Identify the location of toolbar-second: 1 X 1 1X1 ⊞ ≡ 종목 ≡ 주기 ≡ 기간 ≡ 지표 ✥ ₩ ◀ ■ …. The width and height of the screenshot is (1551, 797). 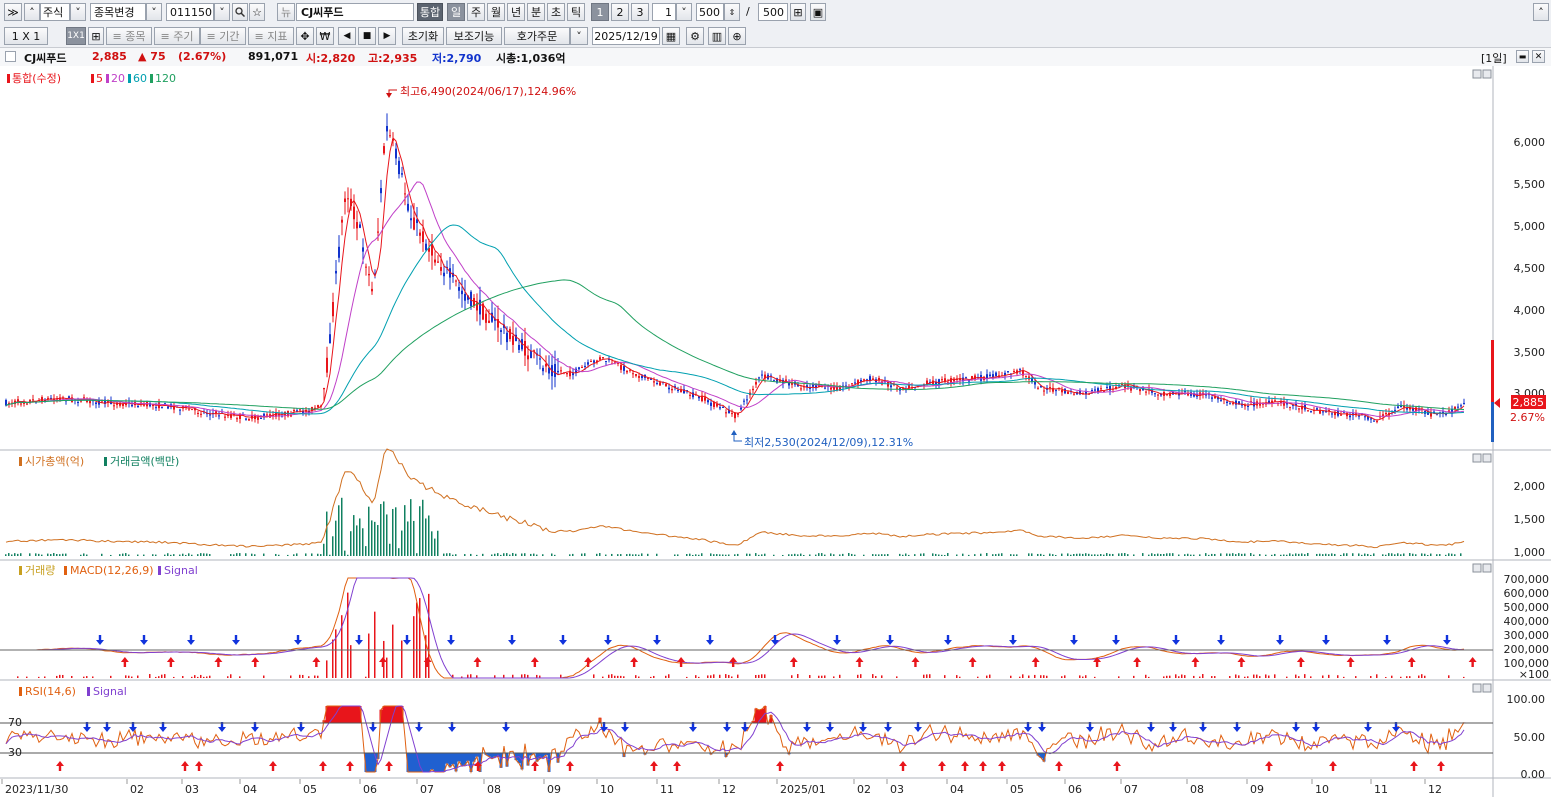
(775, 36).